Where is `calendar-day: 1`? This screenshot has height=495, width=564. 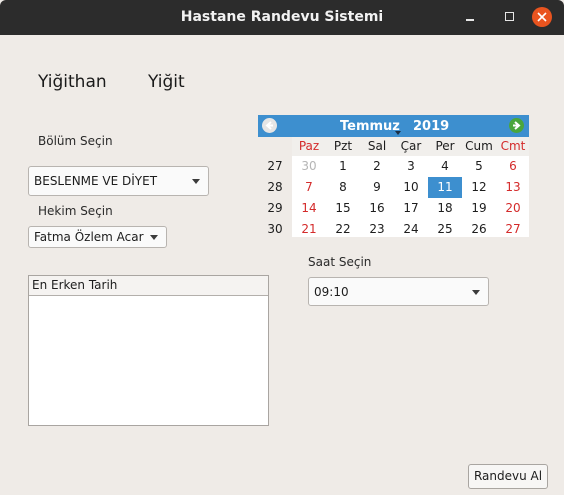 calendar-day: 1 is located at coordinates (343, 166).